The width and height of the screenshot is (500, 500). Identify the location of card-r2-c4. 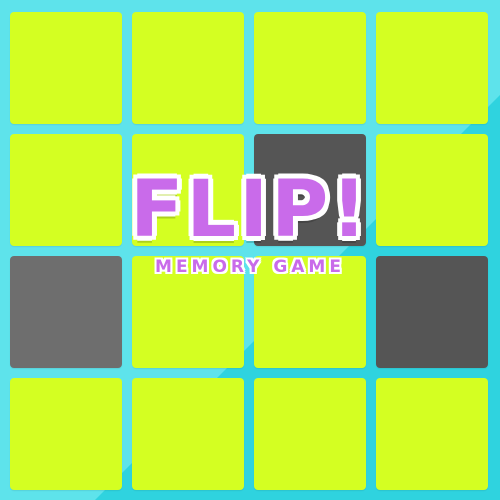
(432, 190).